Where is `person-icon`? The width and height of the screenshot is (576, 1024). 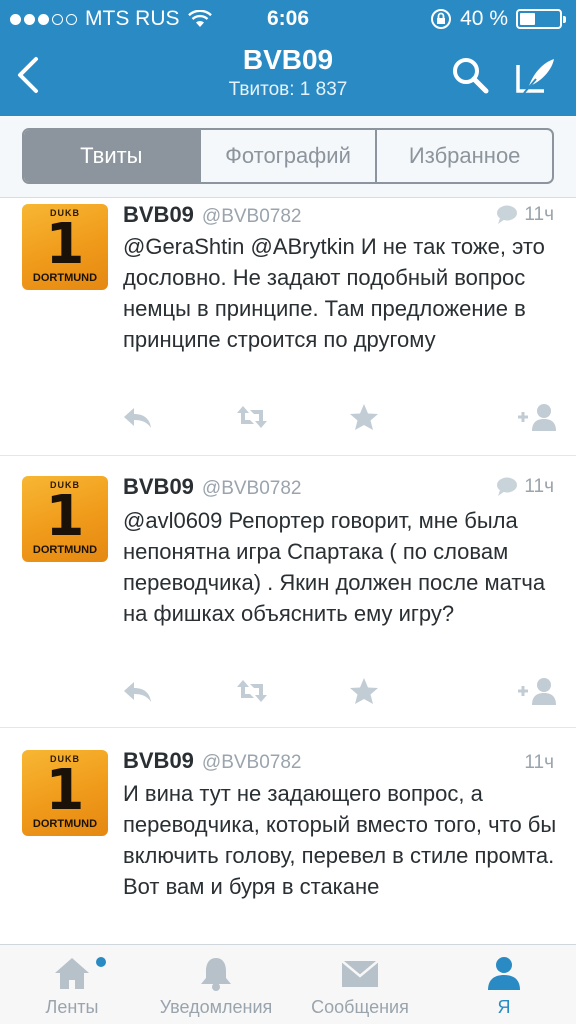
person-icon is located at coordinates (504, 973).